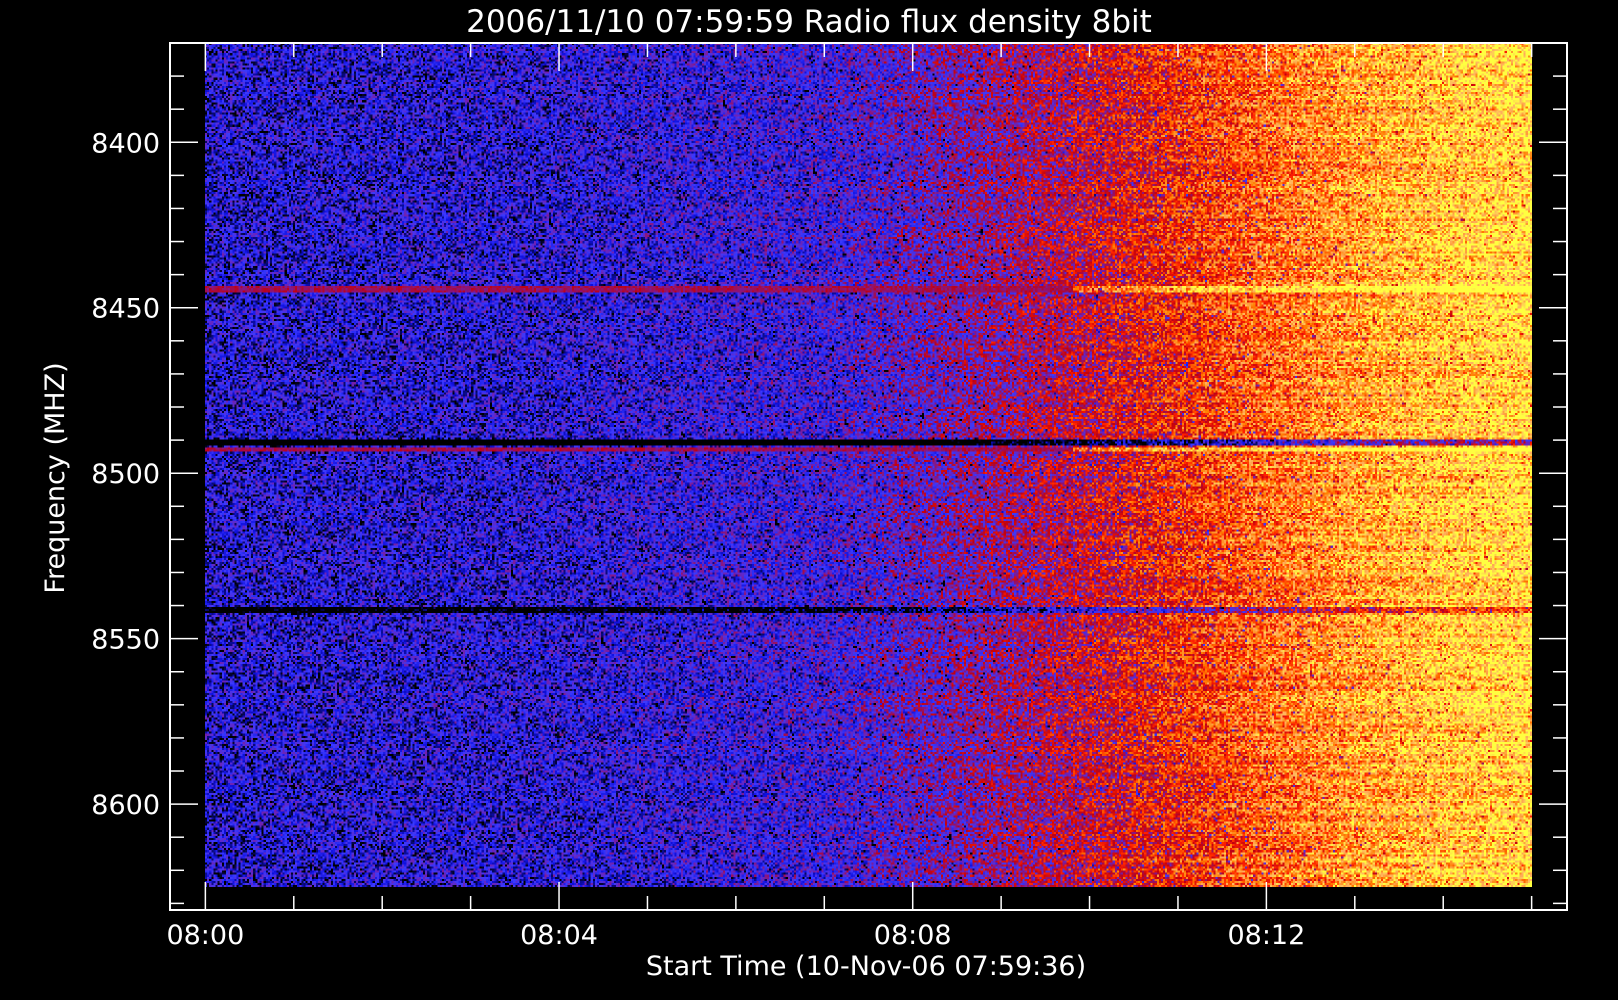 This screenshot has height=1000, width=1618. I want to click on y-tick-label: 8450, so click(125, 309).